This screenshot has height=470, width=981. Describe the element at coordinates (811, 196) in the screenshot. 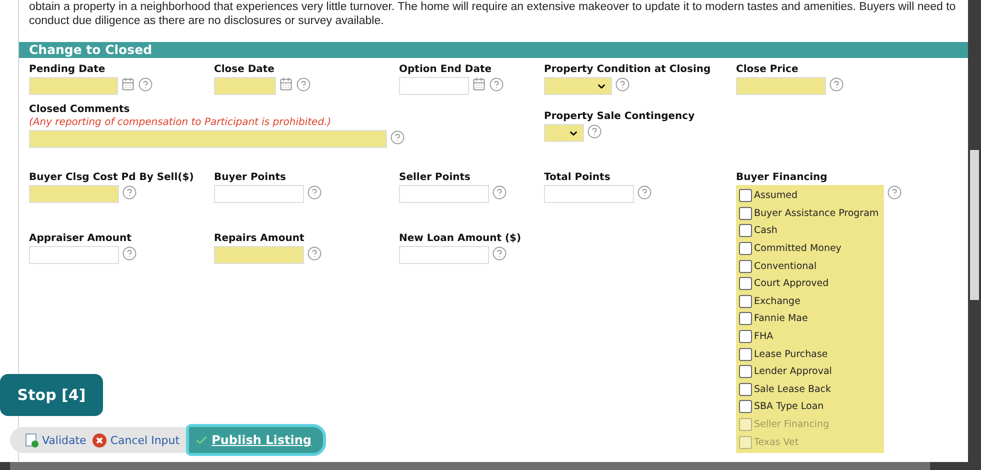

I see `checkbox-option: Assumed` at that location.